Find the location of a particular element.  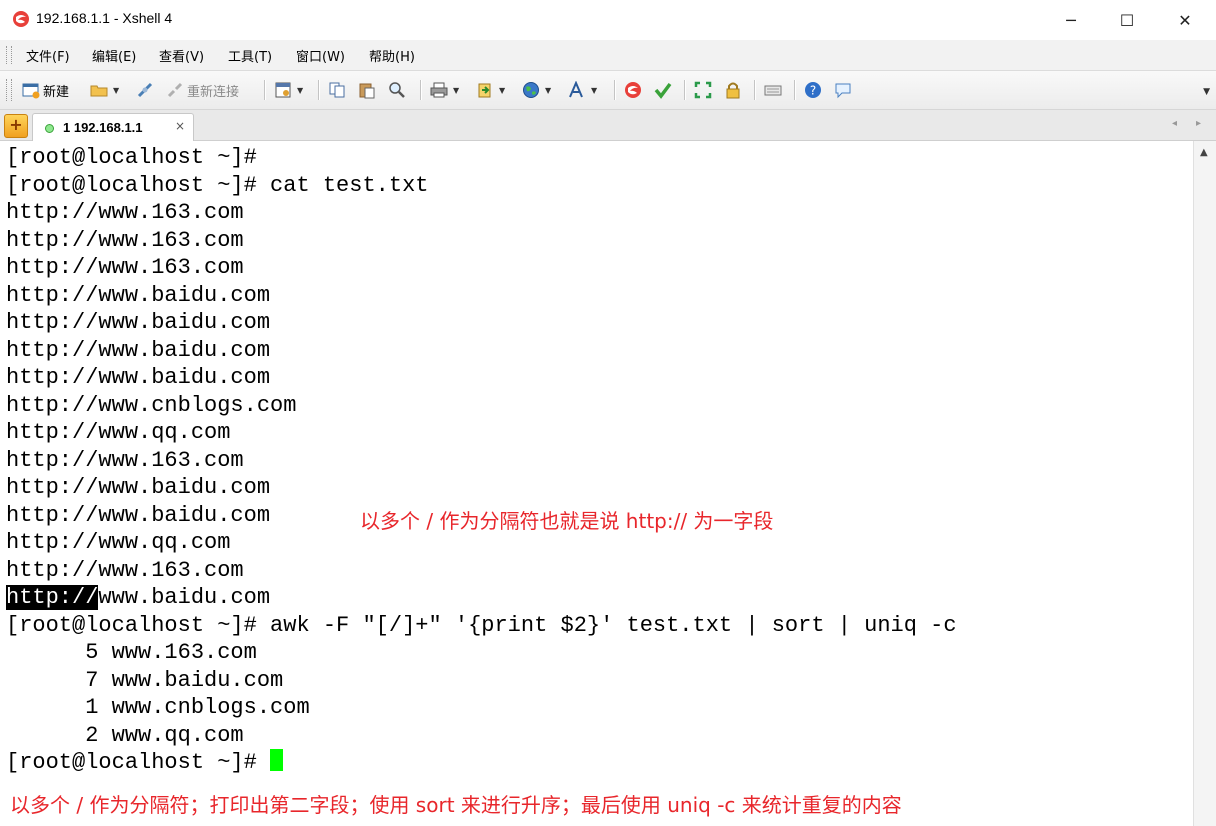

menu-view: 查看(V) is located at coordinates (181, 55).